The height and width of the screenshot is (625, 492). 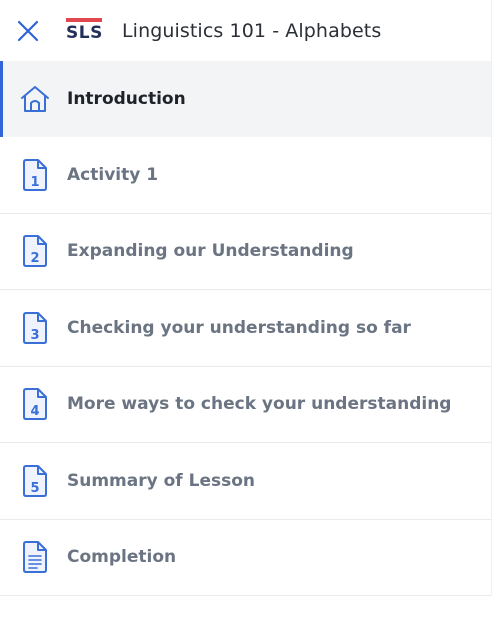 I want to click on nav-item-label: More ways to check your understanding, so click(x=259, y=404).